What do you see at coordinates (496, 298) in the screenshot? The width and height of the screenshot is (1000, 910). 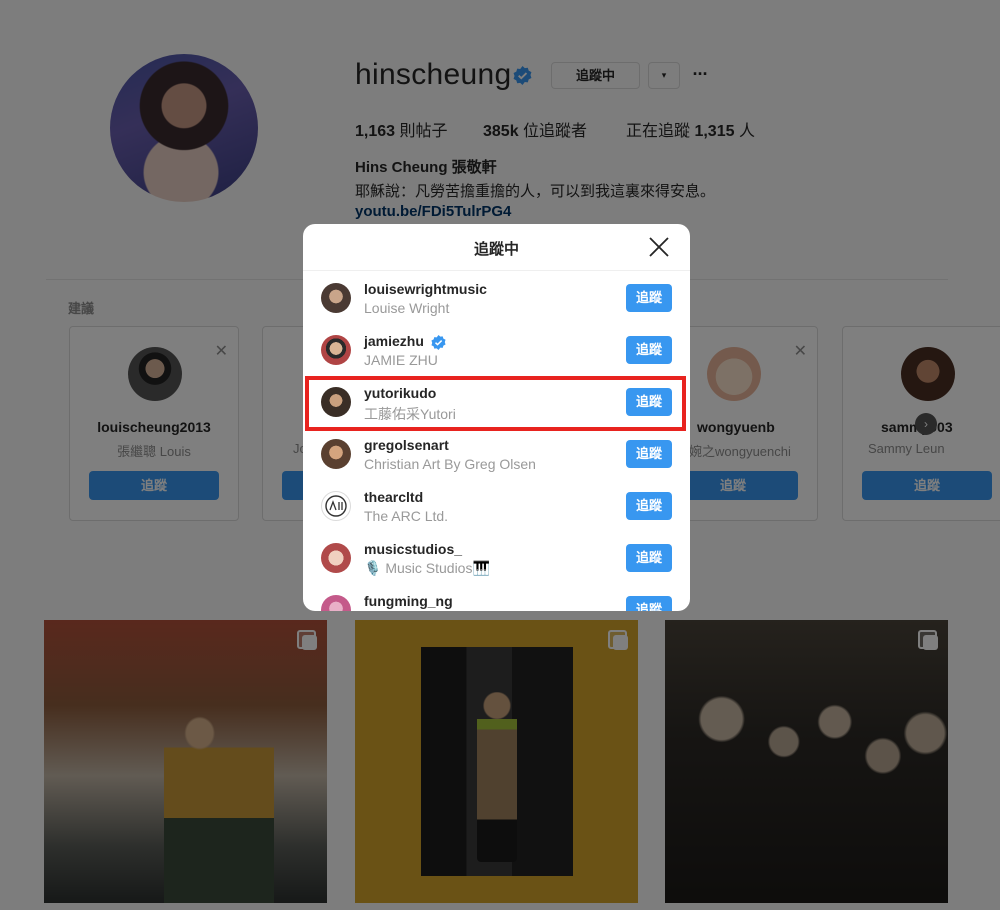 I see `list-item: louisewrightmusic Louise Wright 追蹤` at bounding box center [496, 298].